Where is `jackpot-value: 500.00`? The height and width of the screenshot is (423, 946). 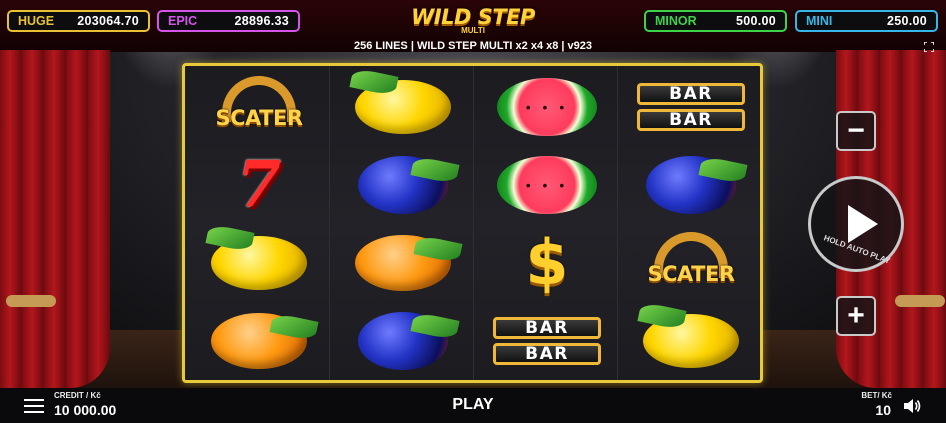 jackpot-value: 500.00 is located at coordinates (755, 21).